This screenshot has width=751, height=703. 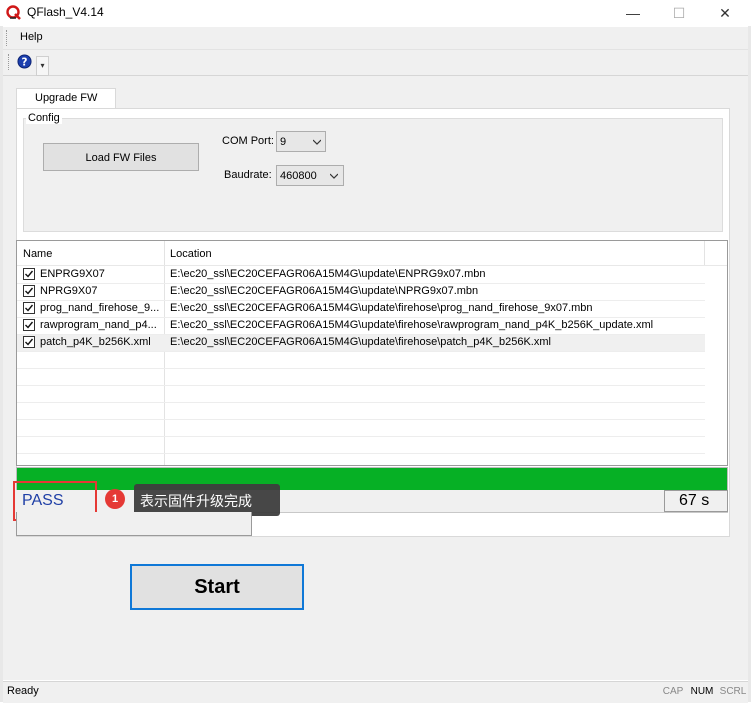 I want to click on status-detail-box, so click(x=134, y=524).